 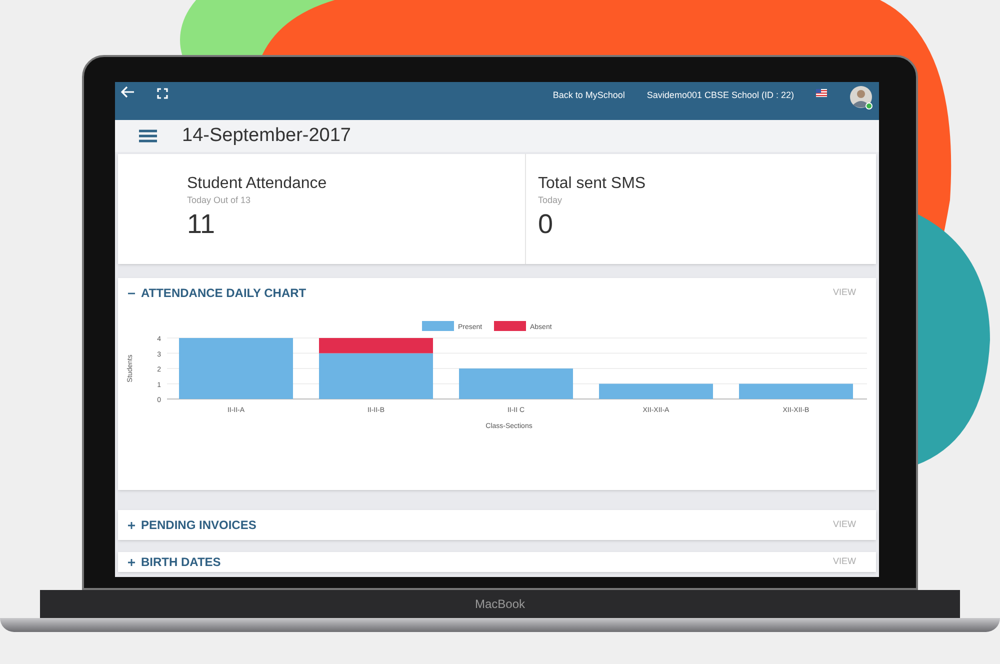 I want to click on stat-subtitle: Today, so click(x=551, y=200).